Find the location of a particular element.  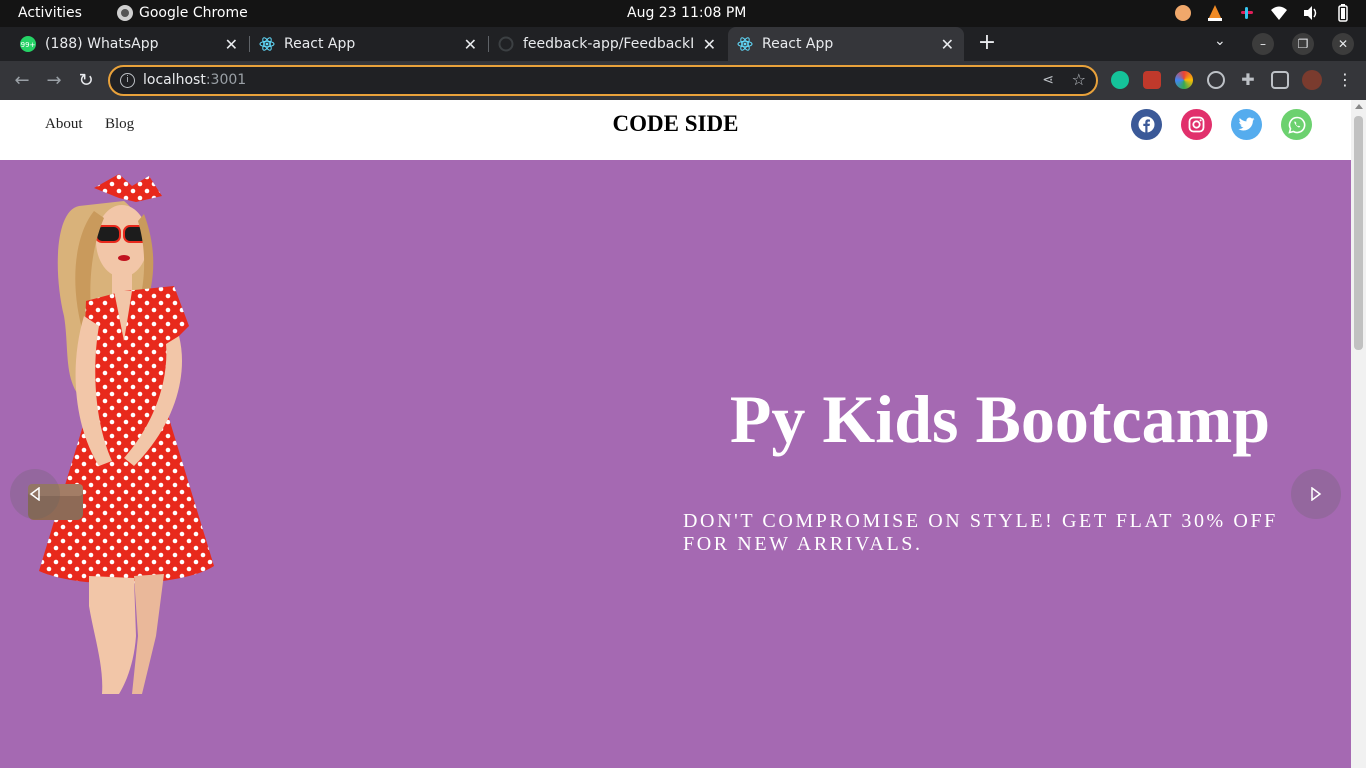

extension-icon is located at coordinates (1152, 80).